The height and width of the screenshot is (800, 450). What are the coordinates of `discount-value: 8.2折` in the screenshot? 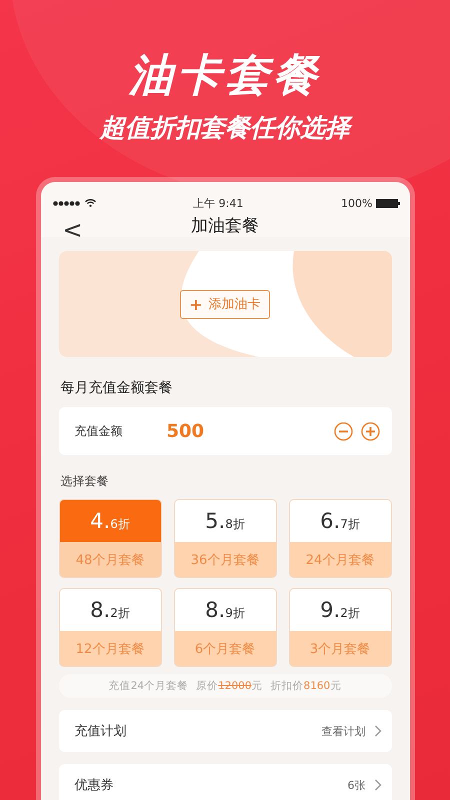 It's located at (110, 610).